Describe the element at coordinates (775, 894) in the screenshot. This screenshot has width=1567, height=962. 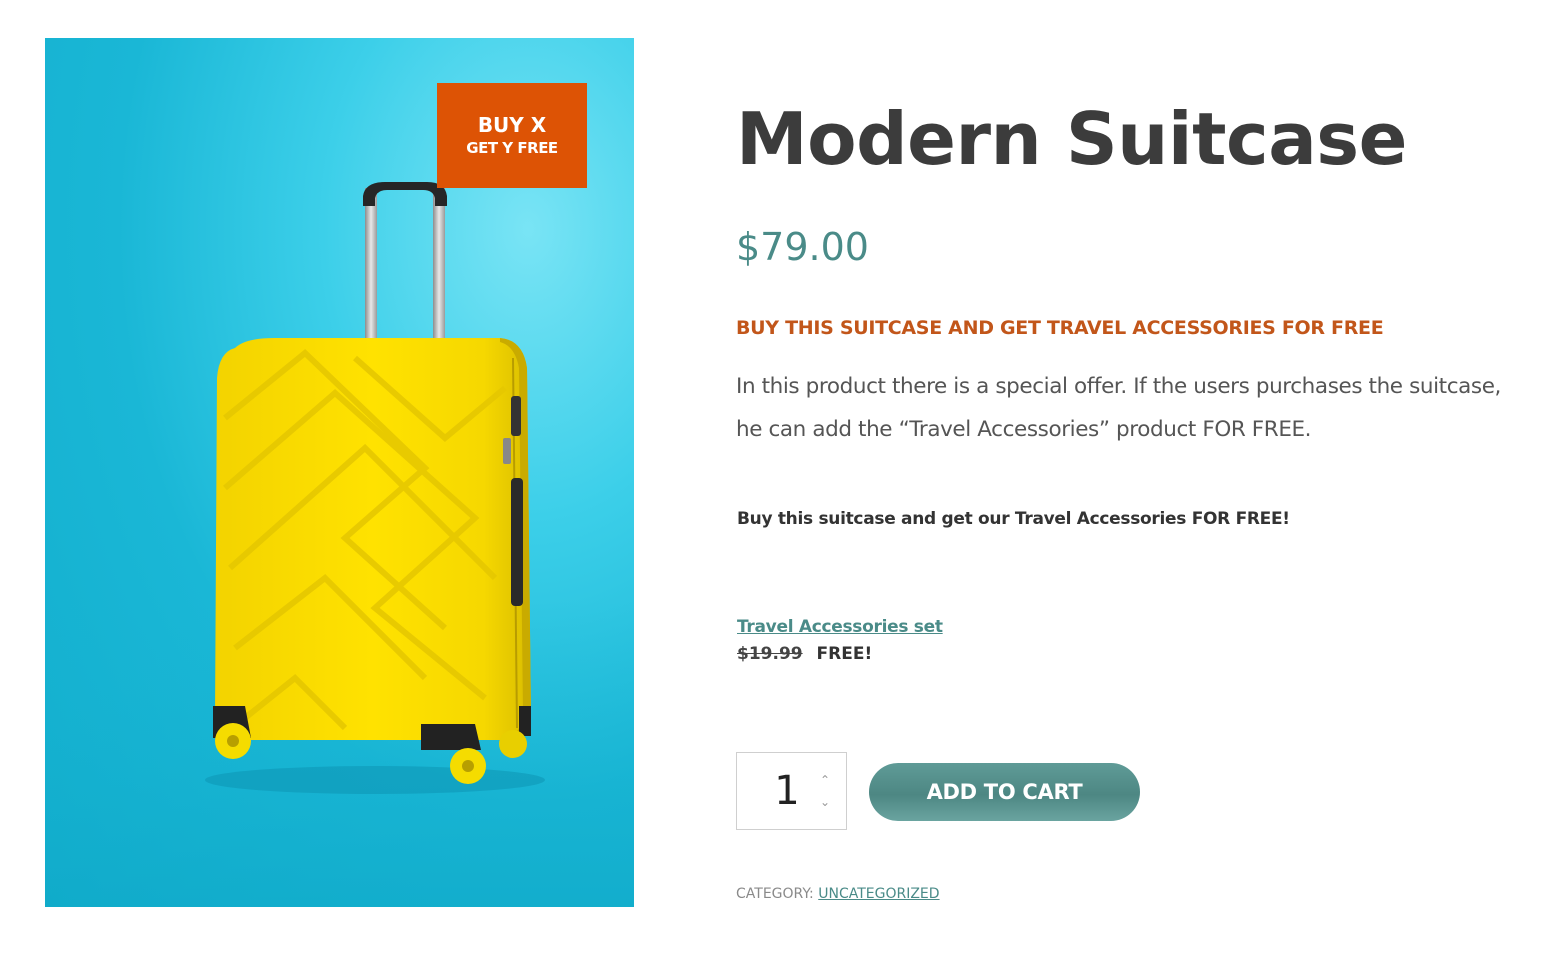
I see `category-label: CATEGORY:` at that location.